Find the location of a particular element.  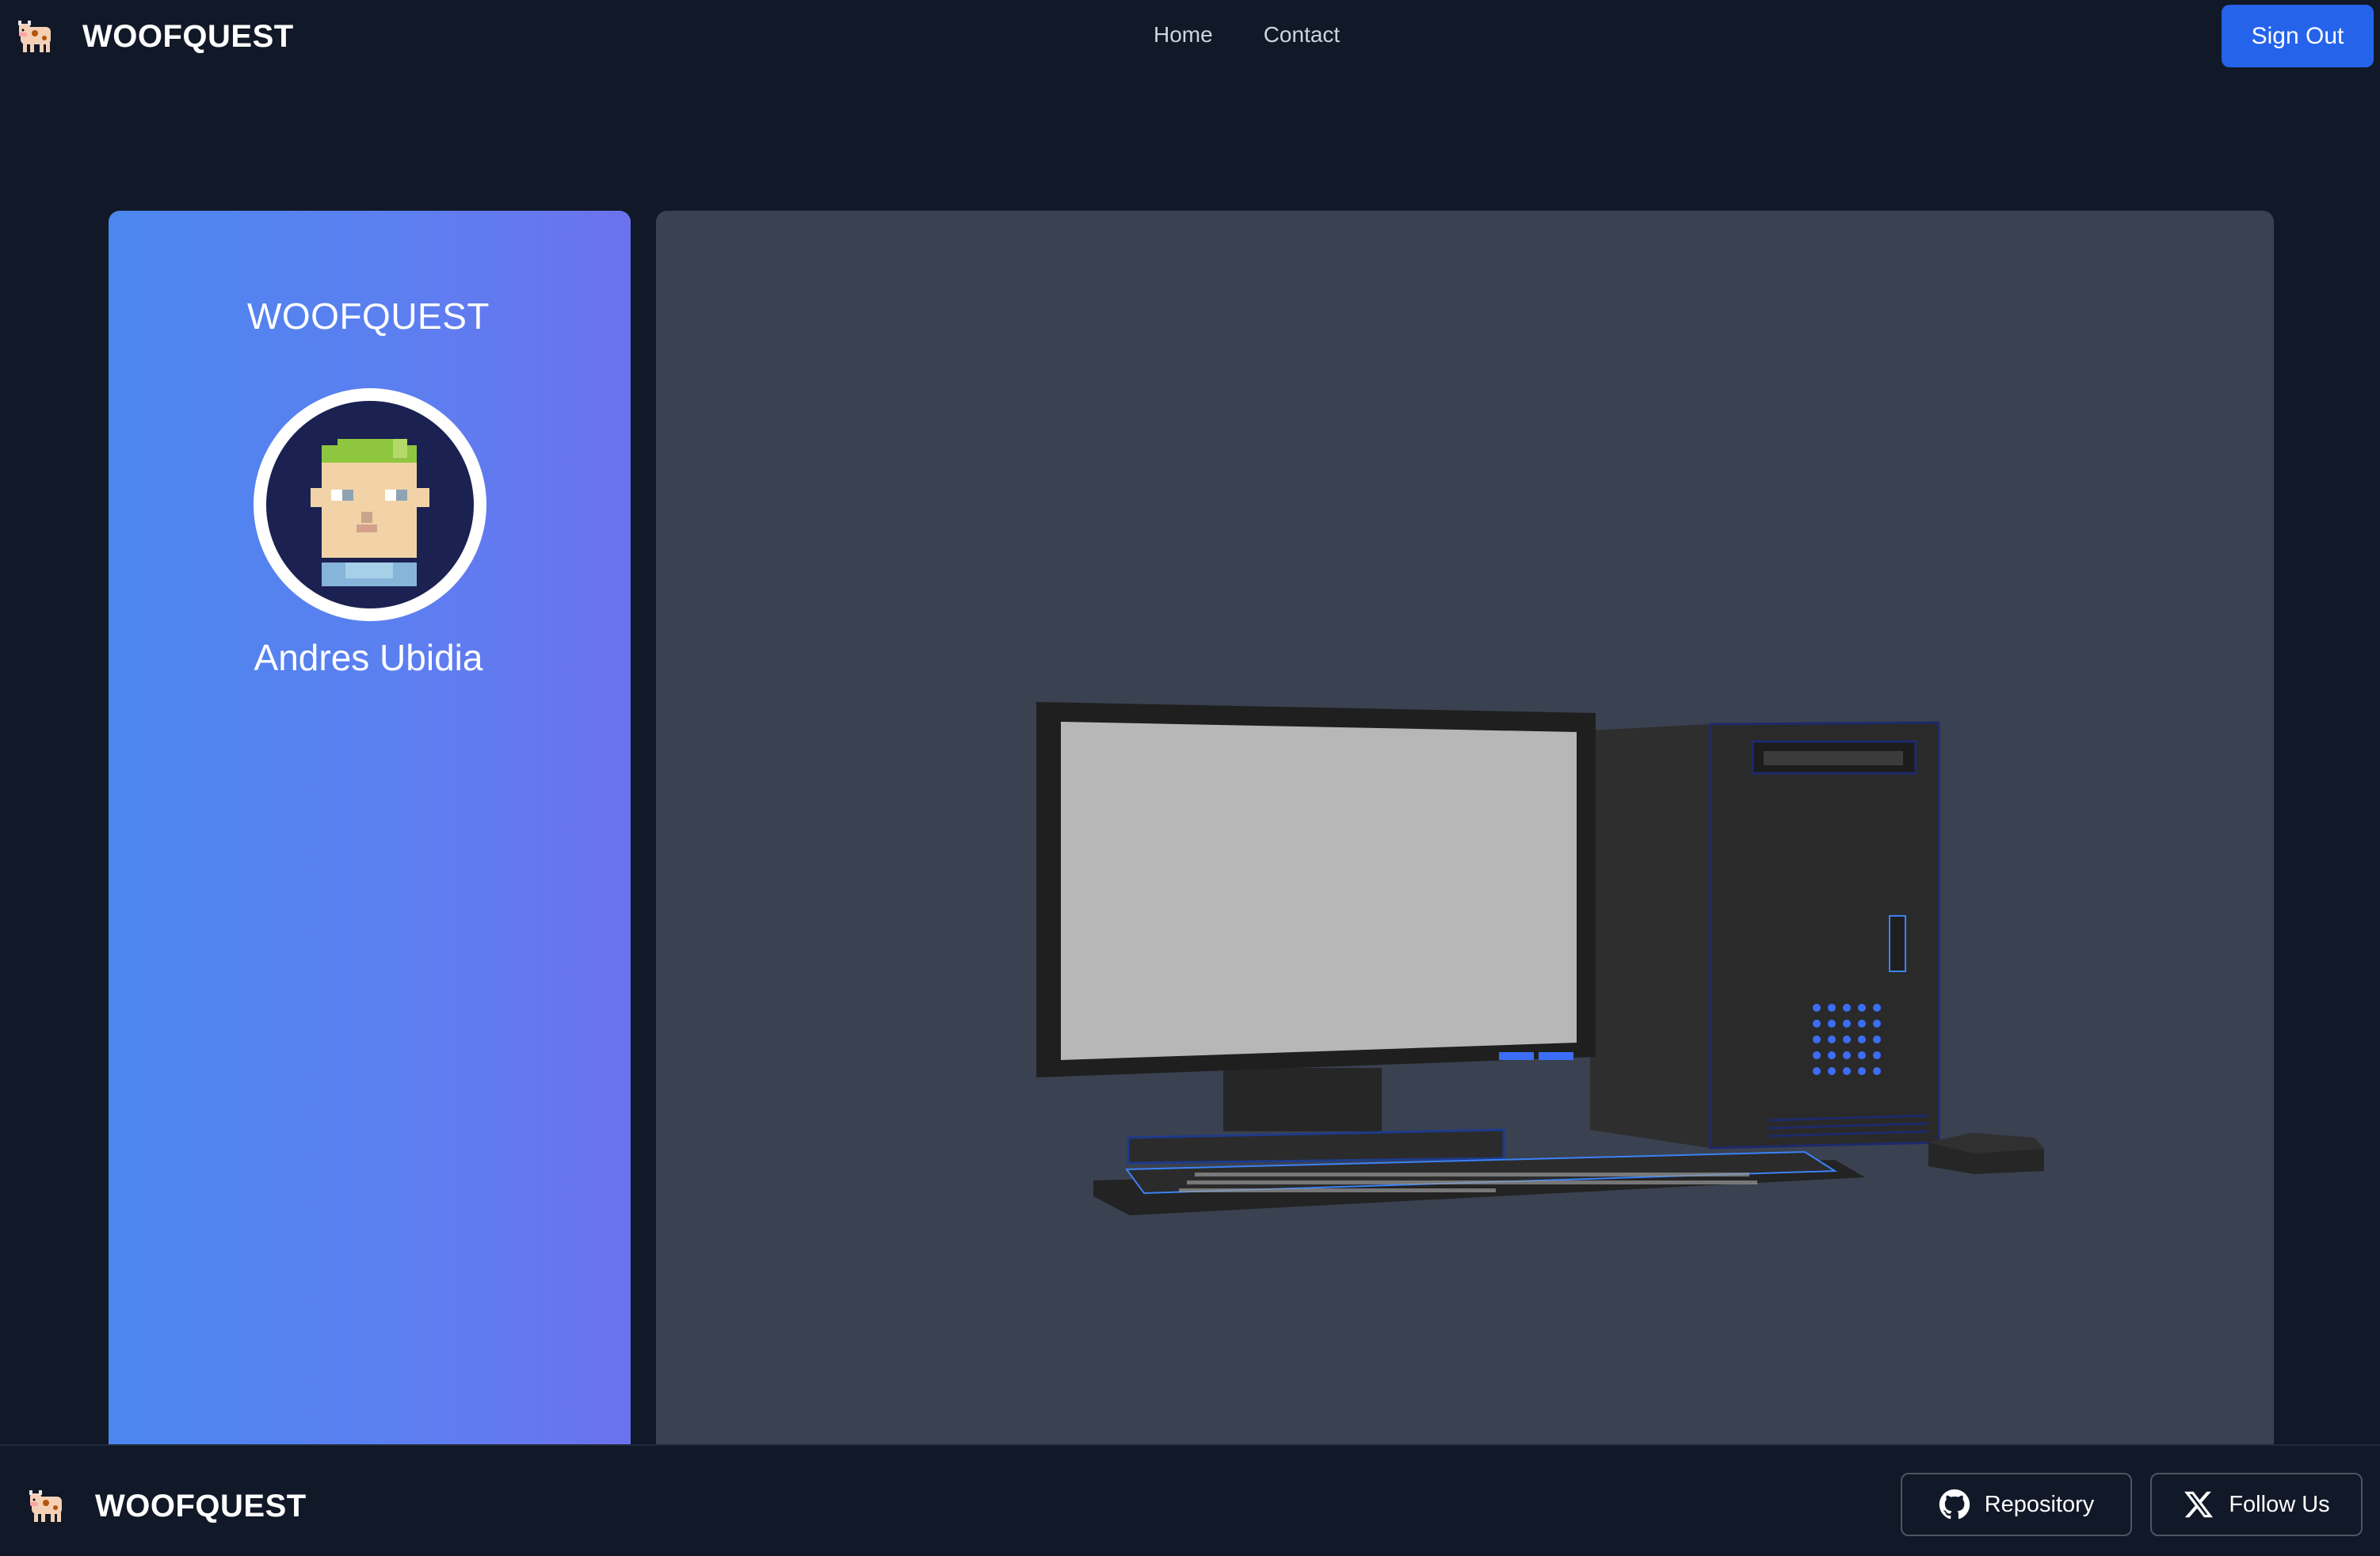

monitor-screen is located at coordinates (1319, 891).